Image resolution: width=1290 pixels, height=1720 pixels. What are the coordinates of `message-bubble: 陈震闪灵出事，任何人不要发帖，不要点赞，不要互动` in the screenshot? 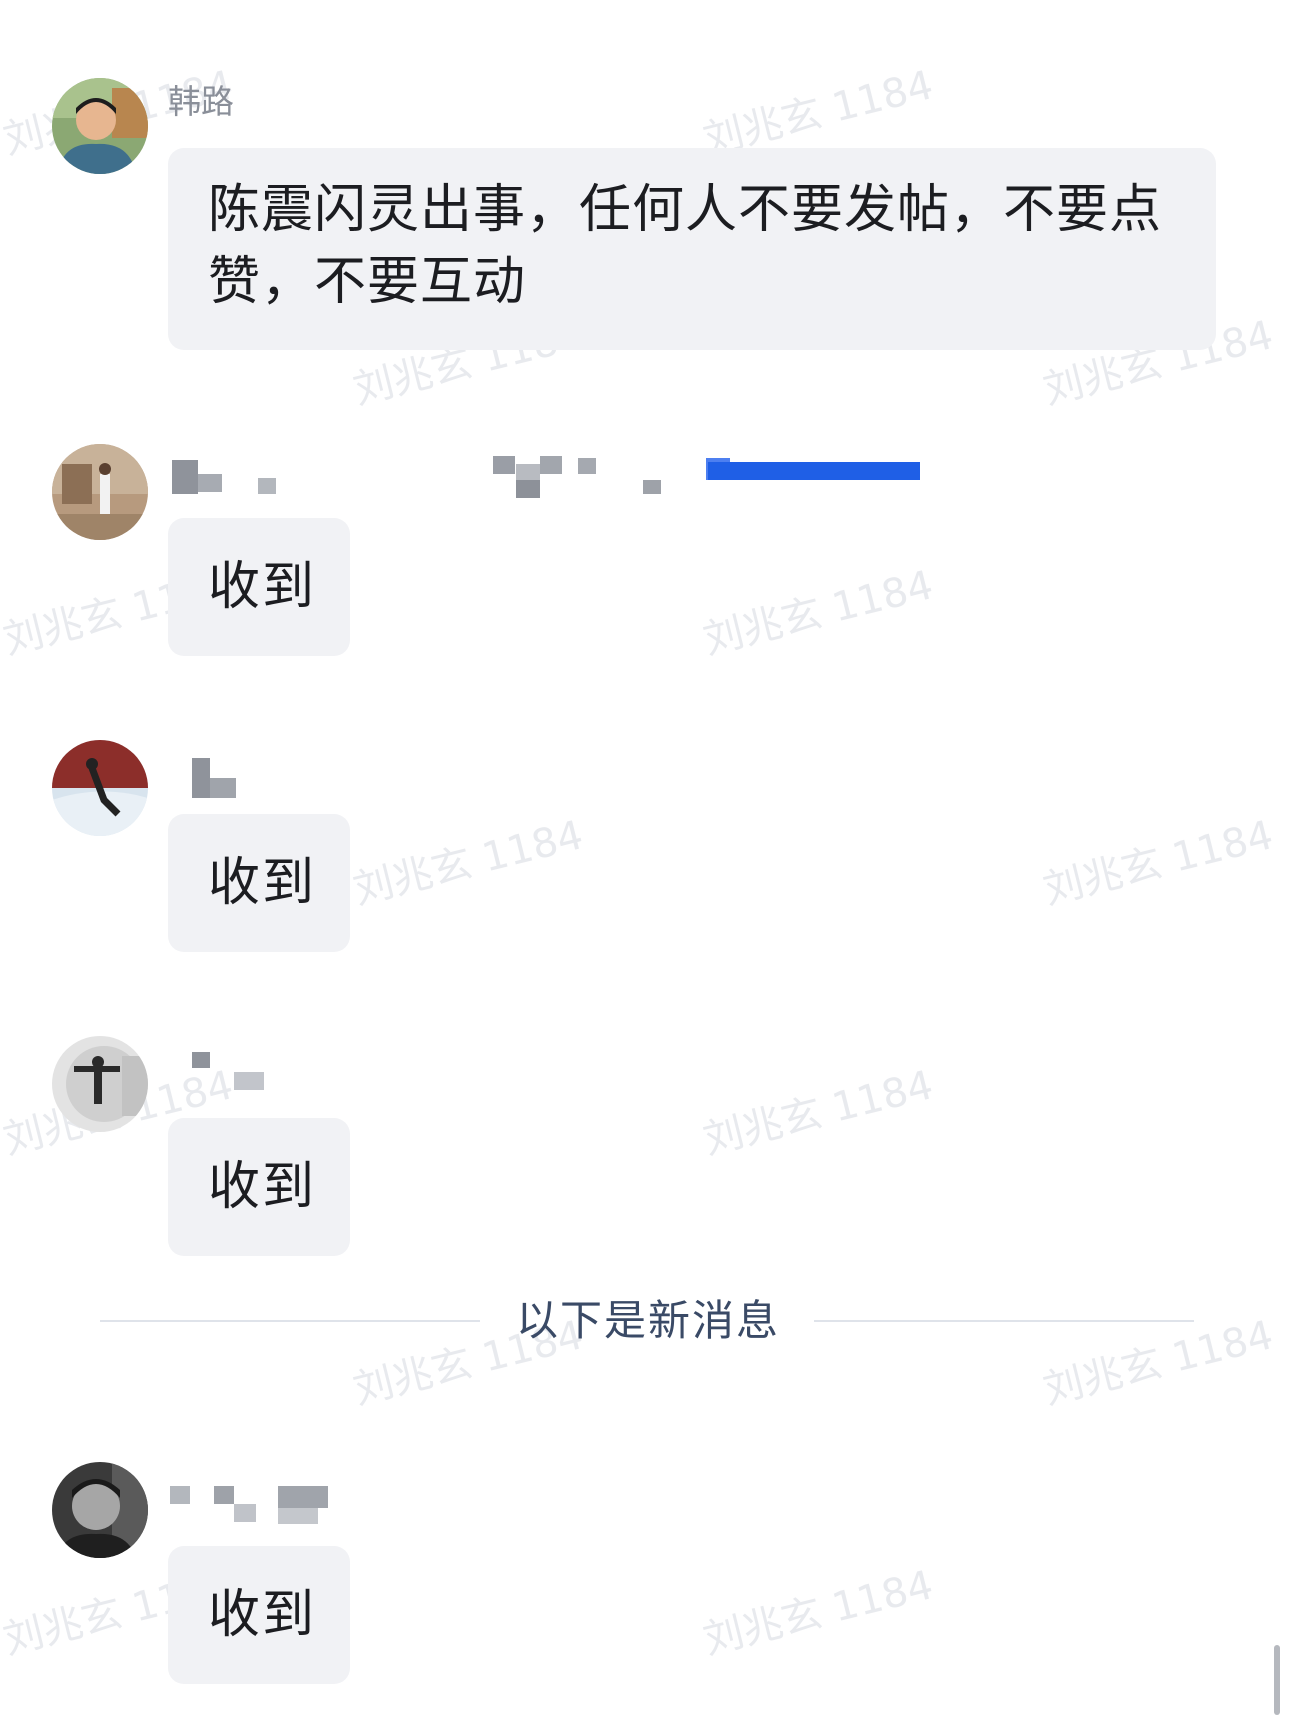 It's located at (692, 249).